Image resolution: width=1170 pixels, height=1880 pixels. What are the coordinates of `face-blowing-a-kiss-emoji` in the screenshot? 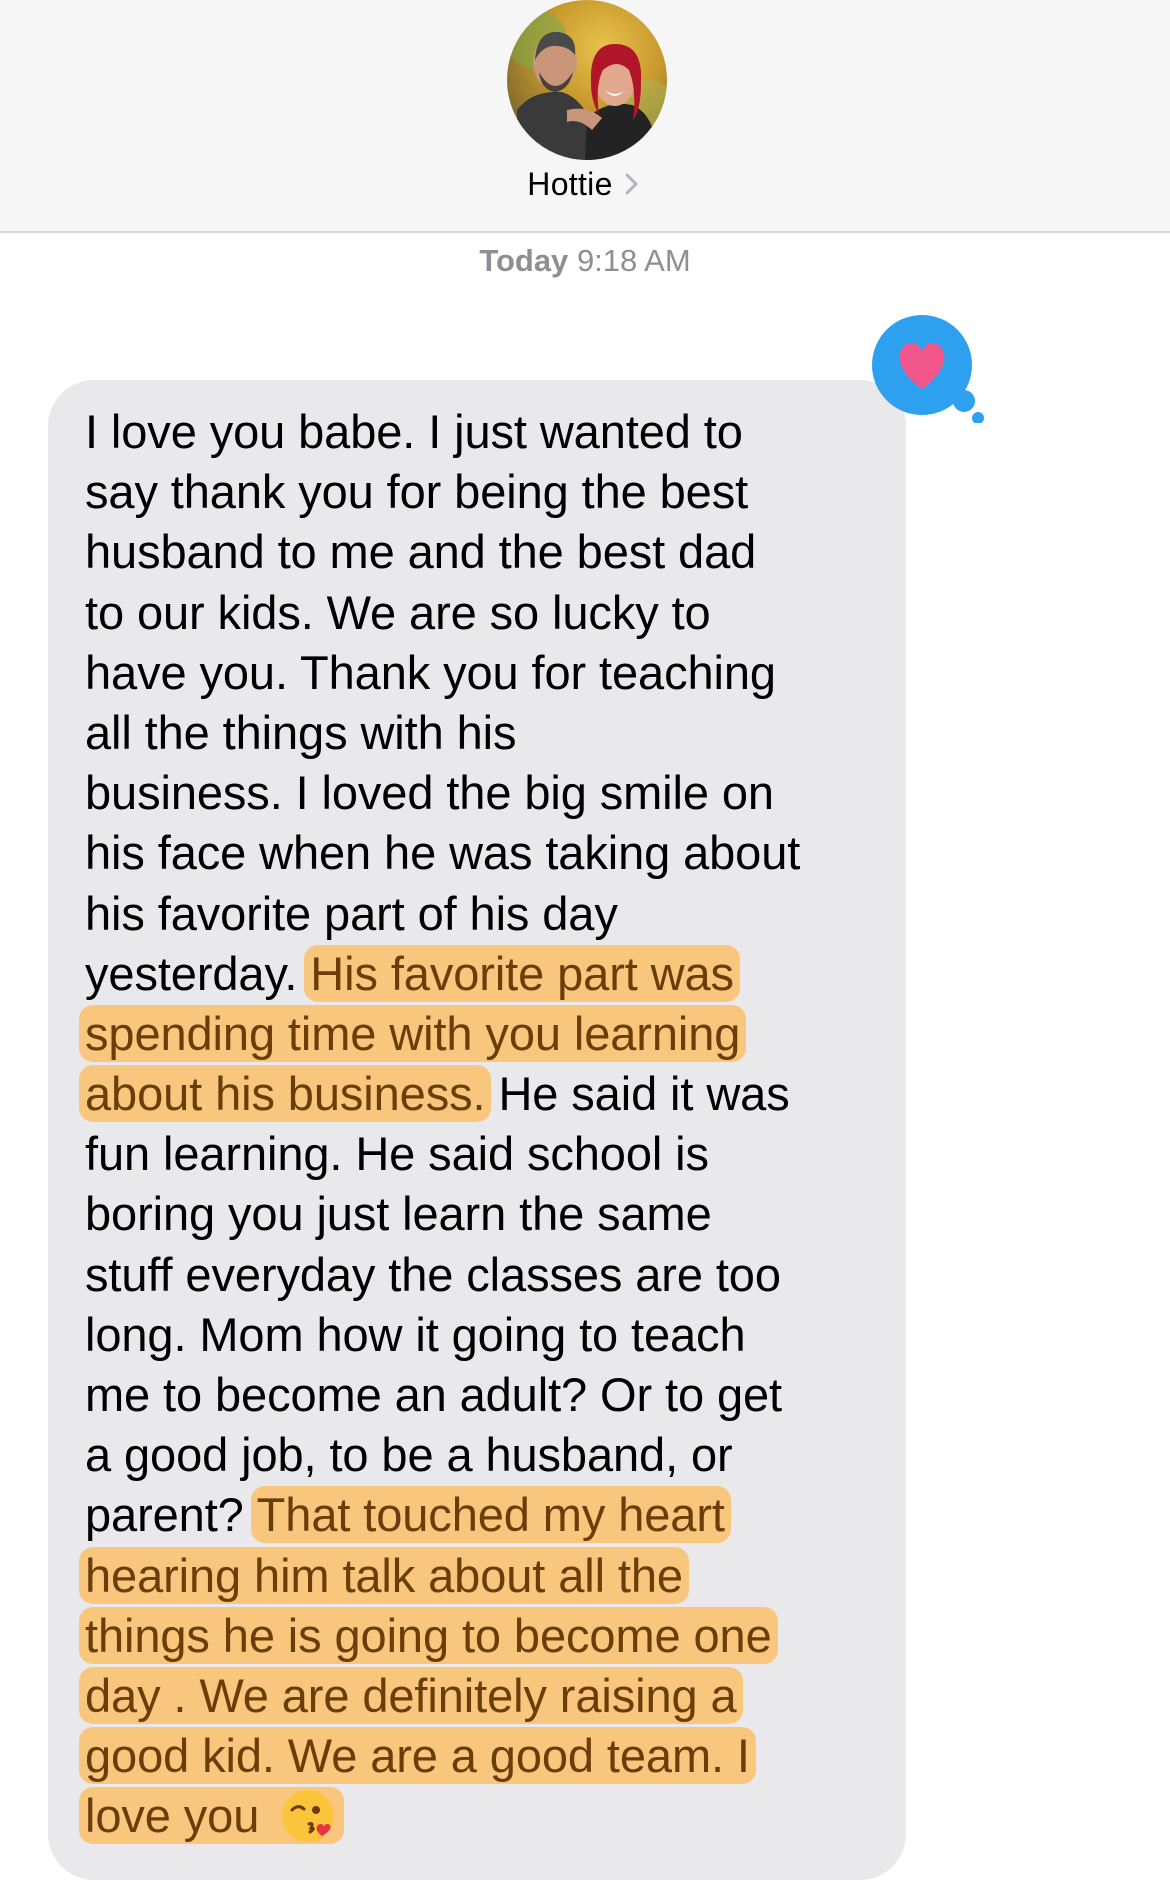 It's located at (308, 1815).